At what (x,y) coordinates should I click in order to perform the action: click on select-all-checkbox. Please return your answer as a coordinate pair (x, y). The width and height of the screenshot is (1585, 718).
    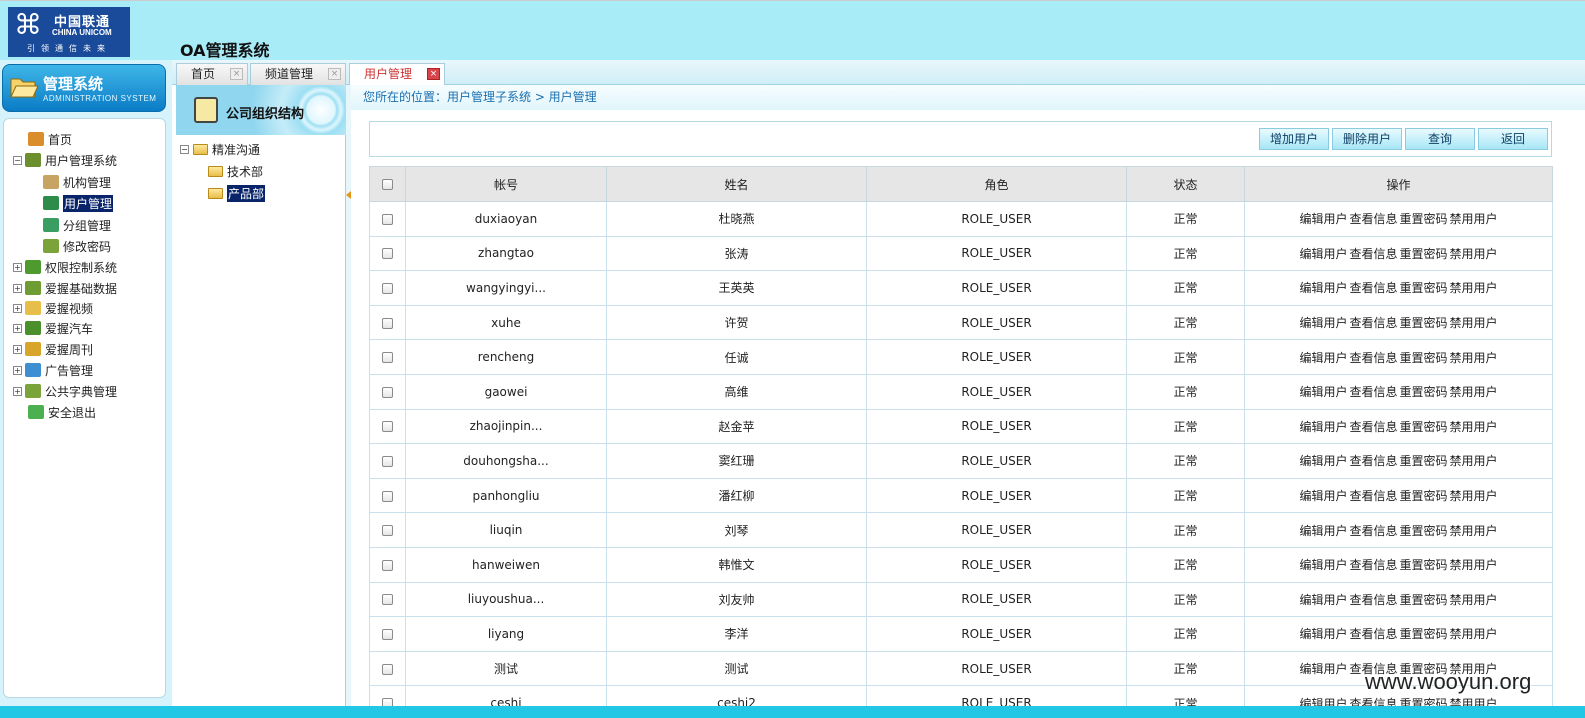
    Looking at the image, I should click on (387, 184).